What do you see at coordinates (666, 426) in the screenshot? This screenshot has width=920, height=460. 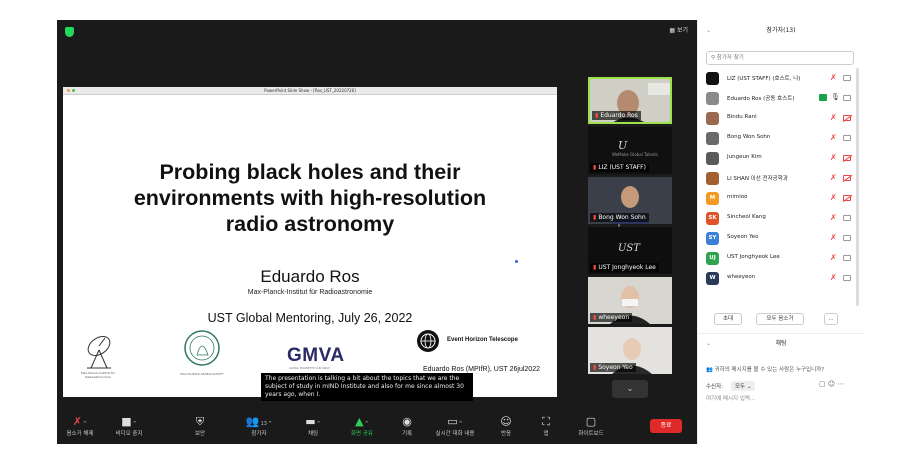 I see `end-meeting-button: 종료` at bounding box center [666, 426].